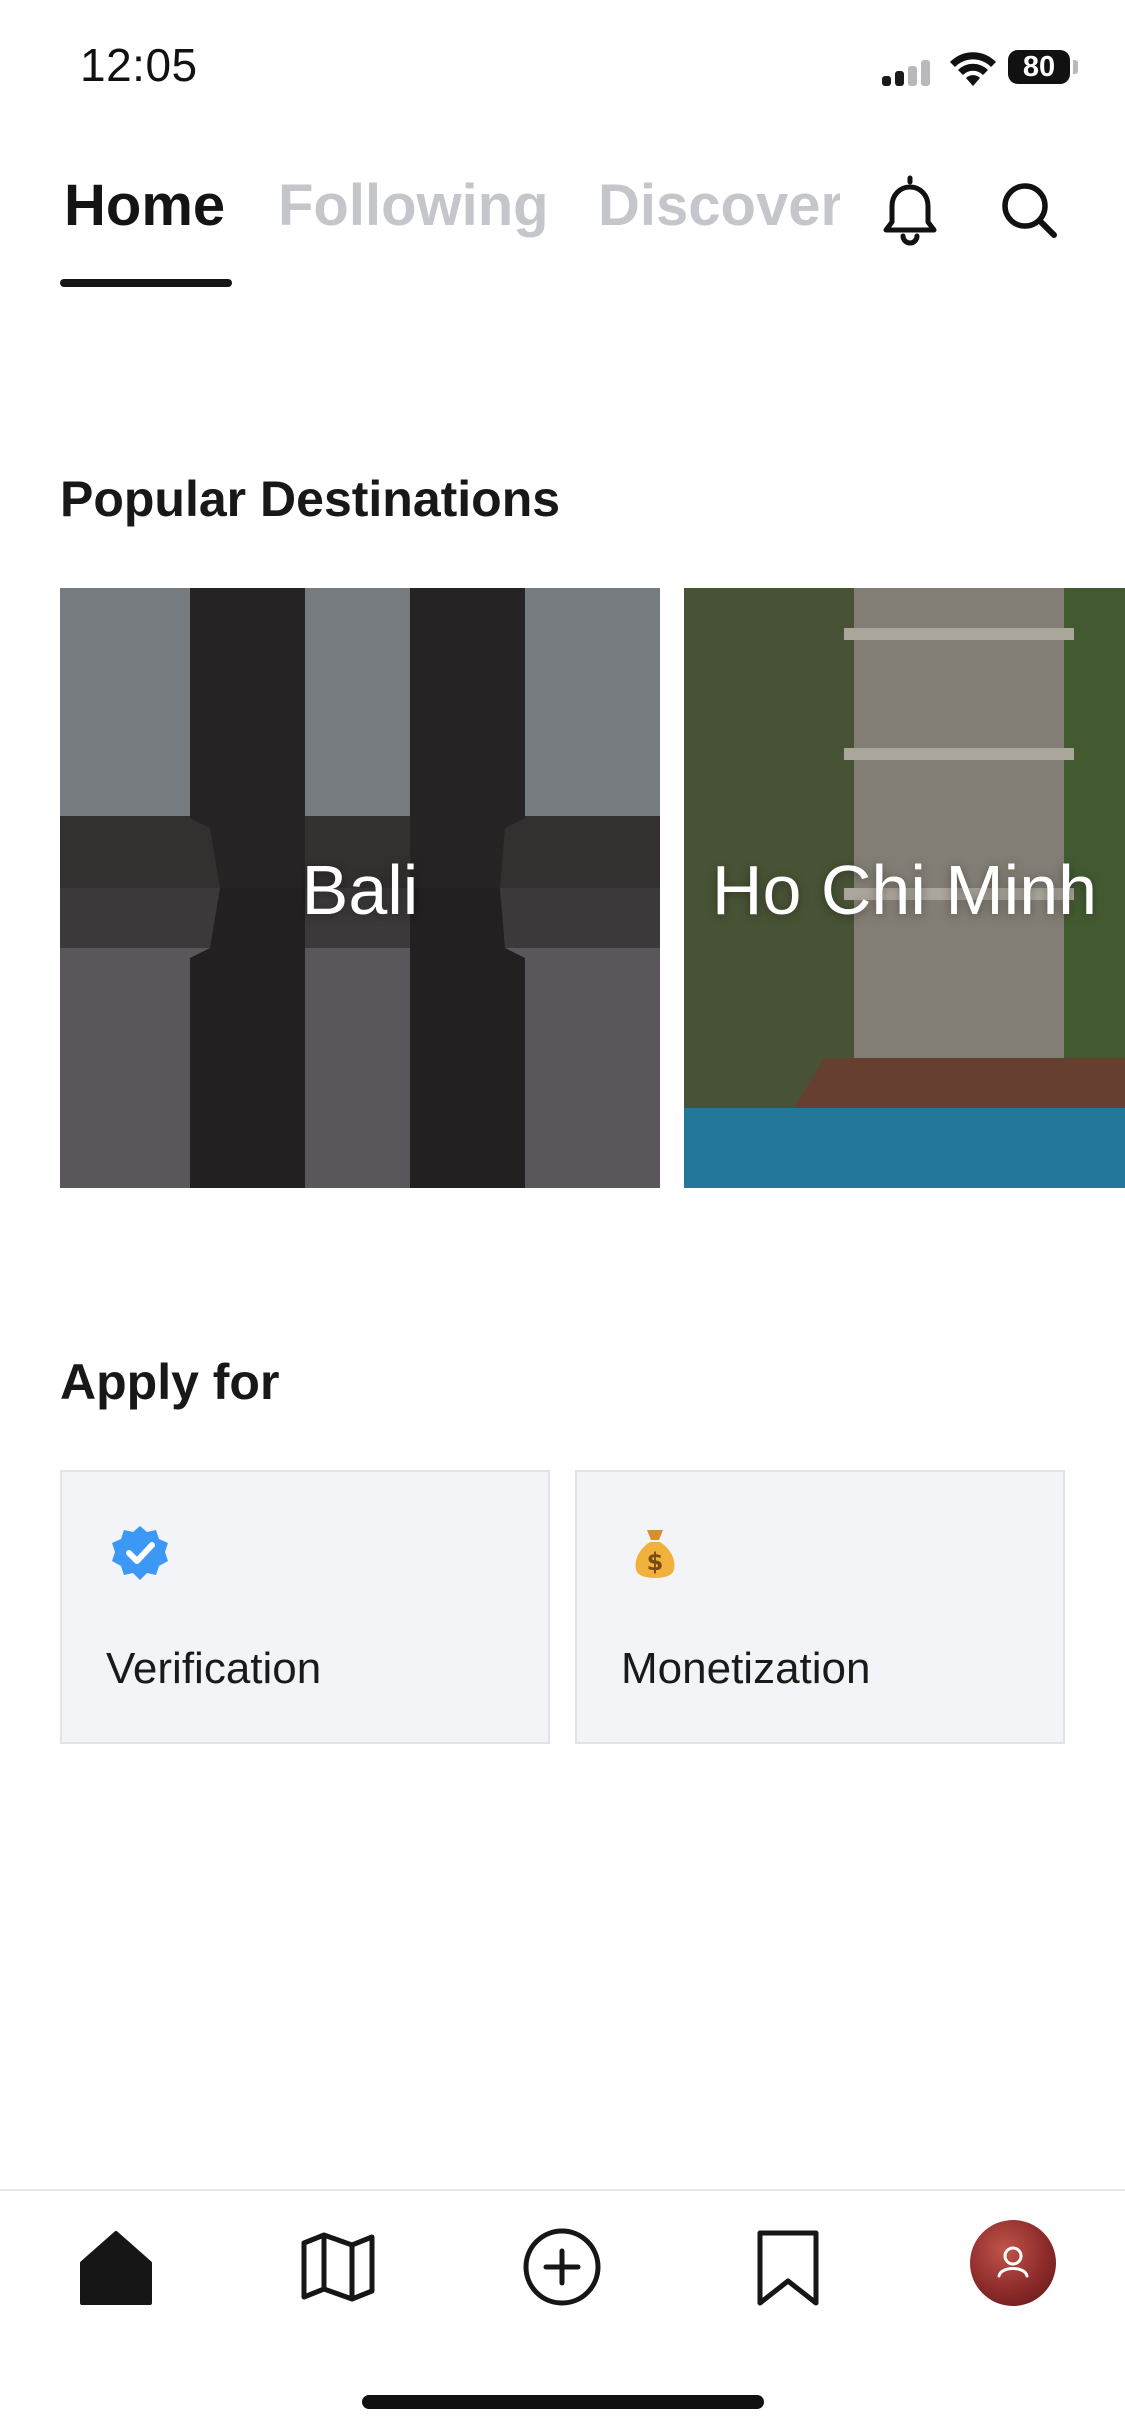 The width and height of the screenshot is (1125, 2436). I want to click on tab-home: Home, so click(144, 205).